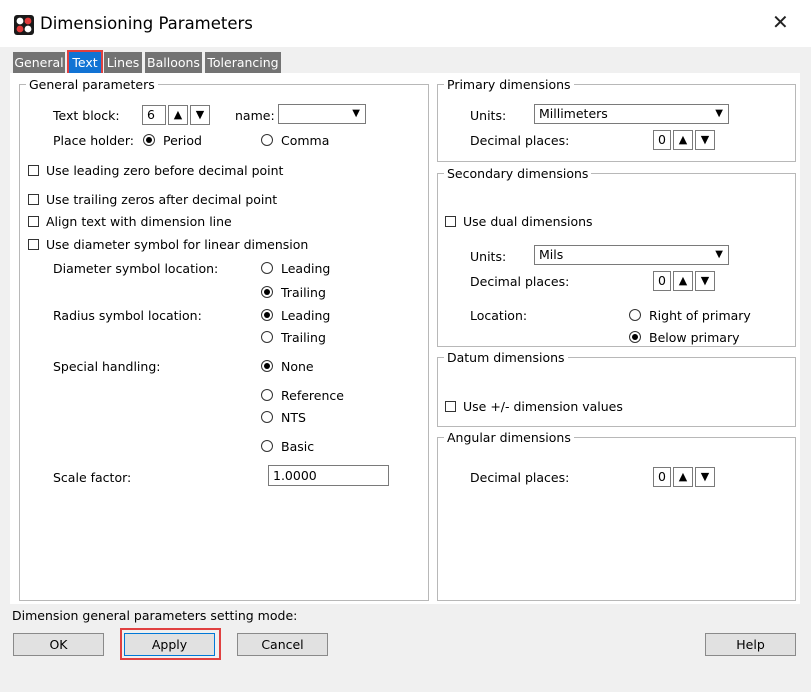 The image size is (811, 692). I want to click on place-holder-label: Place holder:, so click(94, 140).